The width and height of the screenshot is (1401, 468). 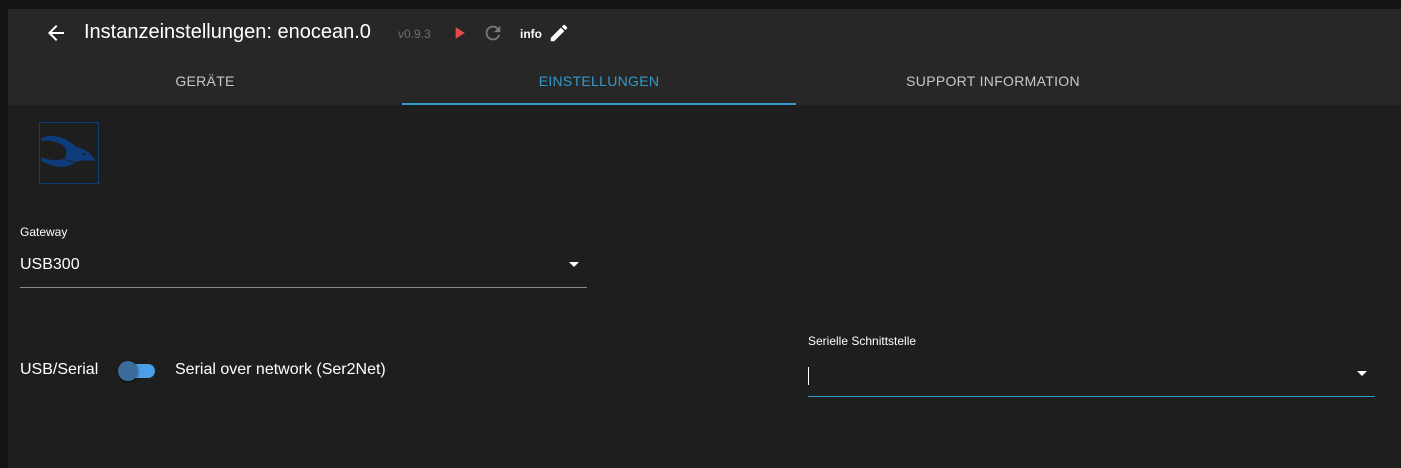 I want to click on switch-thumb, so click(x=128, y=371).